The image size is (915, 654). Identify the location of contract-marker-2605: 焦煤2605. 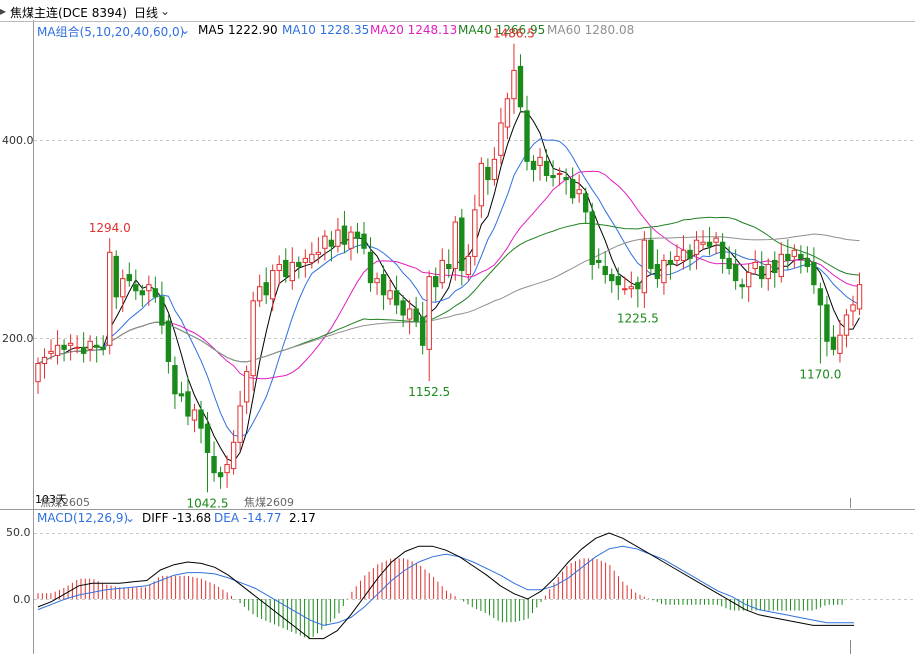
(65, 502).